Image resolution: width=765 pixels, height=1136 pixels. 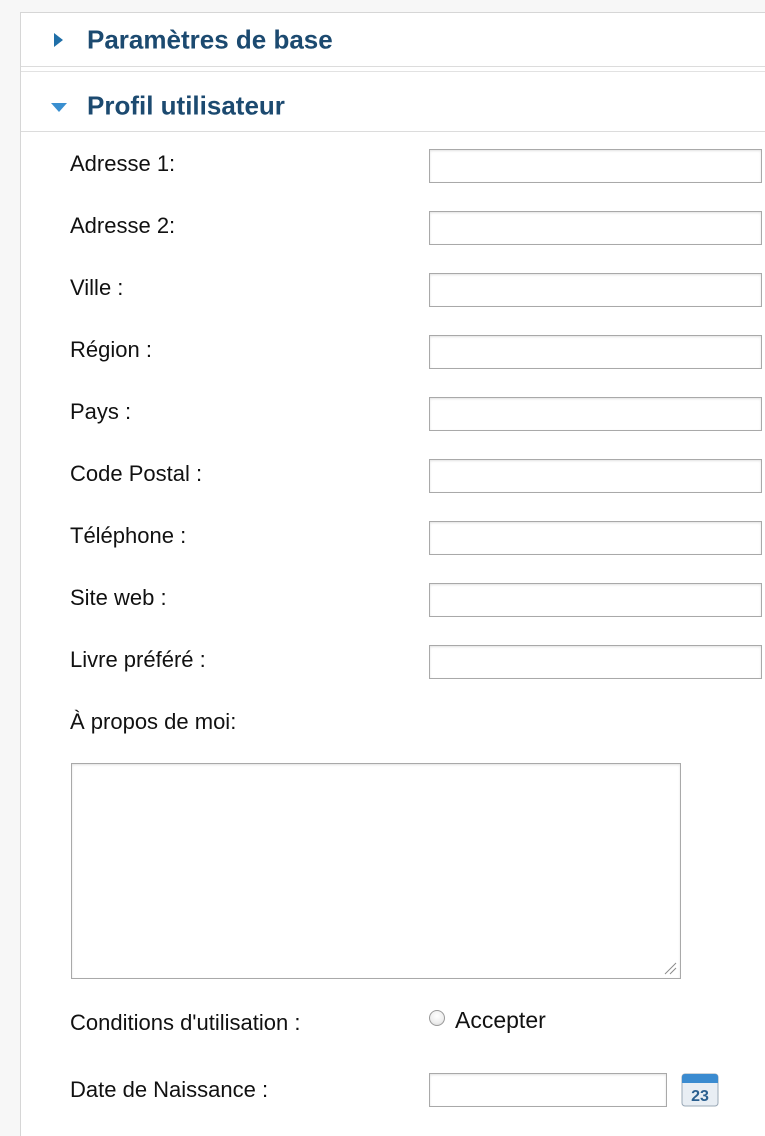 What do you see at coordinates (595, 352) in the screenshot?
I see `region-input` at bounding box center [595, 352].